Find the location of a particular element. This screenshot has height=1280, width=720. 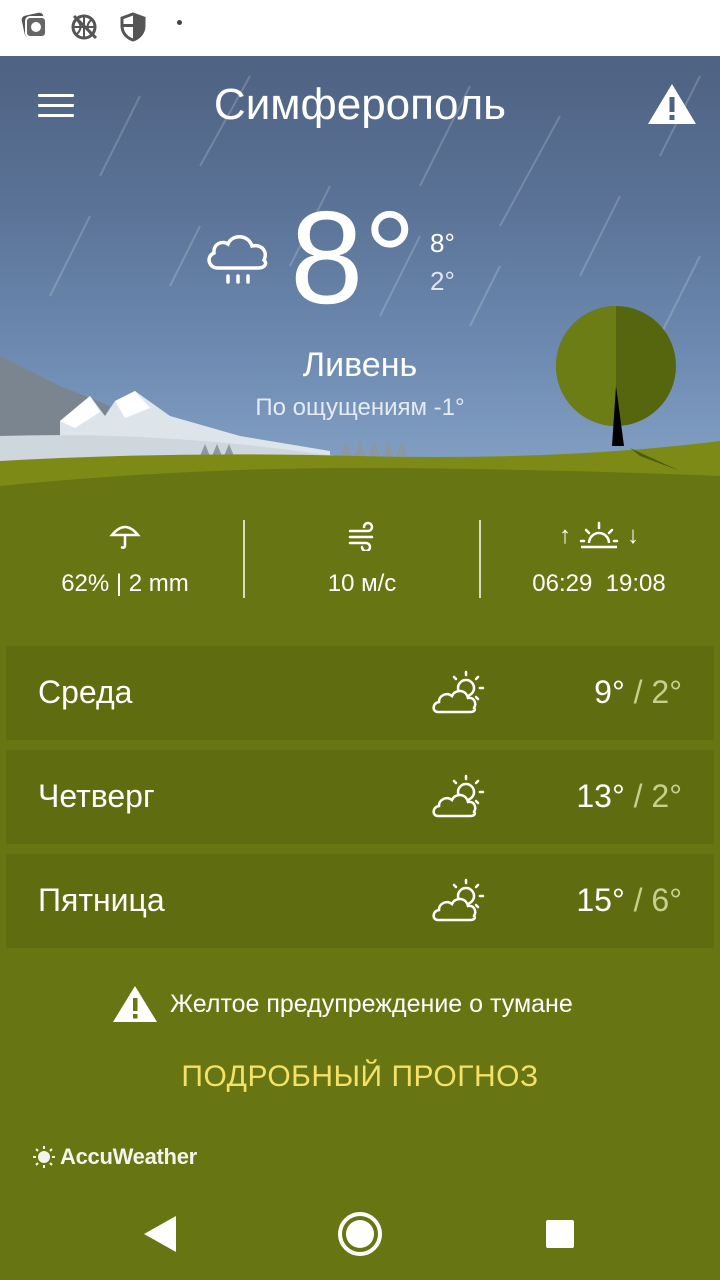

accuweather-logo: AccuWeather is located at coordinates (114, 1157).